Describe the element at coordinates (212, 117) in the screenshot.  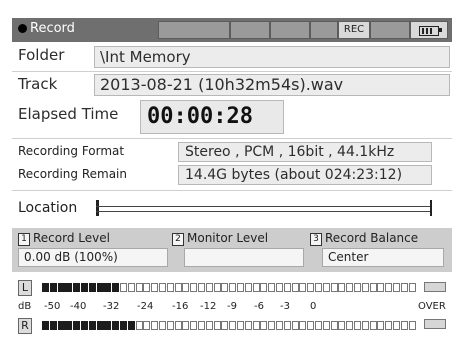
I see `elapsed-time-value: 00:00:28` at that location.